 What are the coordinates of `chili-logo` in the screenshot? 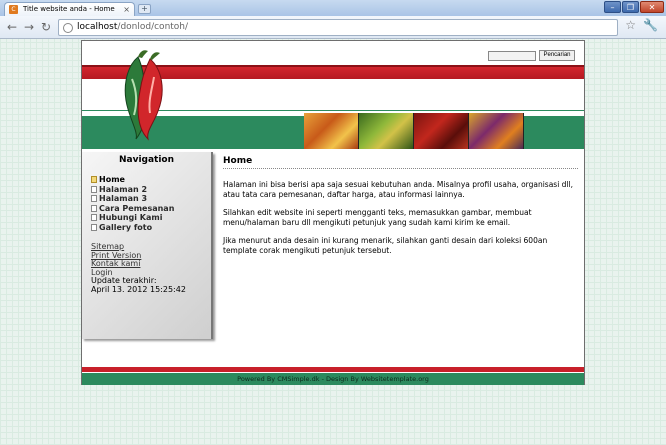 It's located at (143, 95).